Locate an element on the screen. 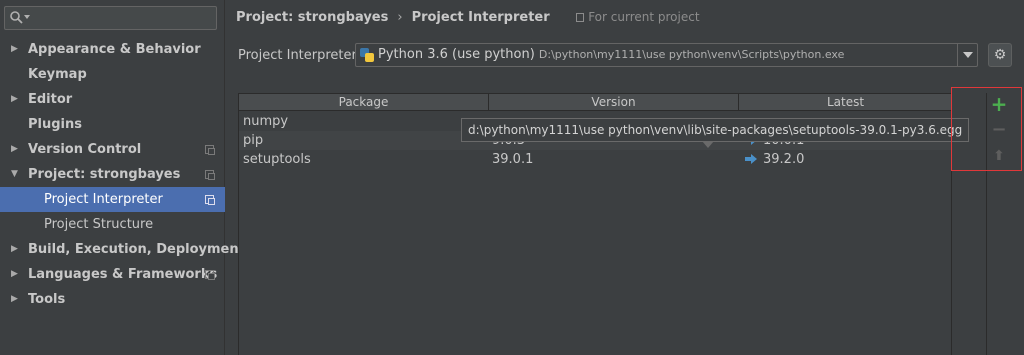 This screenshot has height=355, width=1024. sidebar-item-project: ▼ Project: strongbayes is located at coordinates (112, 174).